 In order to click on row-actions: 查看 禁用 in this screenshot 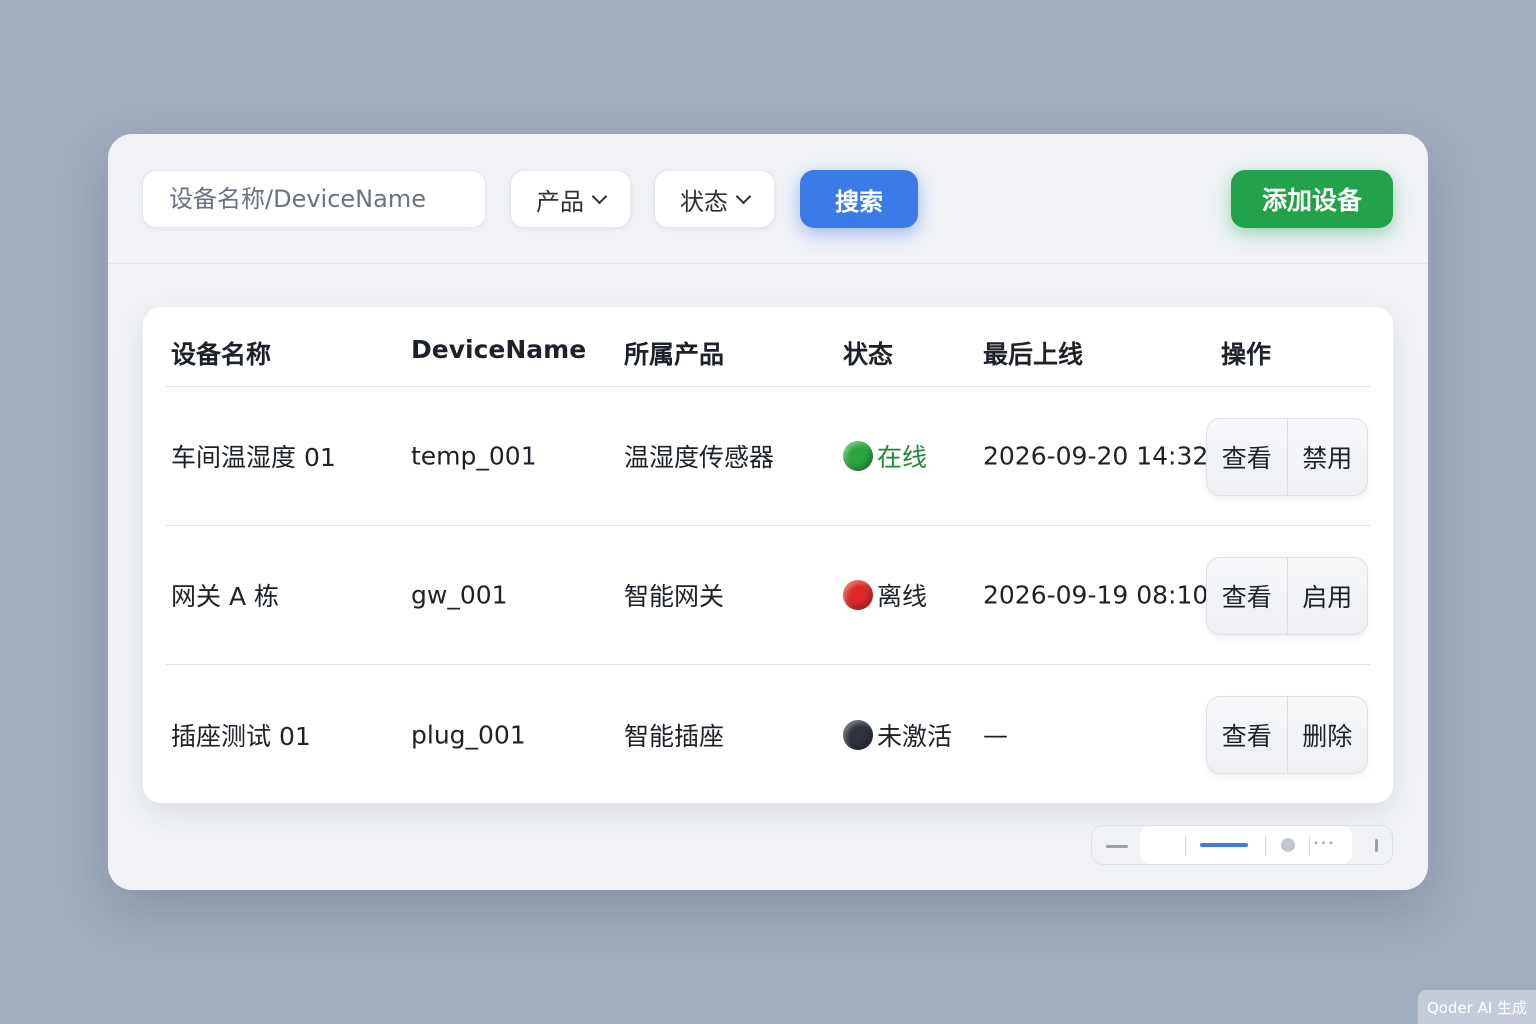, I will do `click(1287, 457)`.